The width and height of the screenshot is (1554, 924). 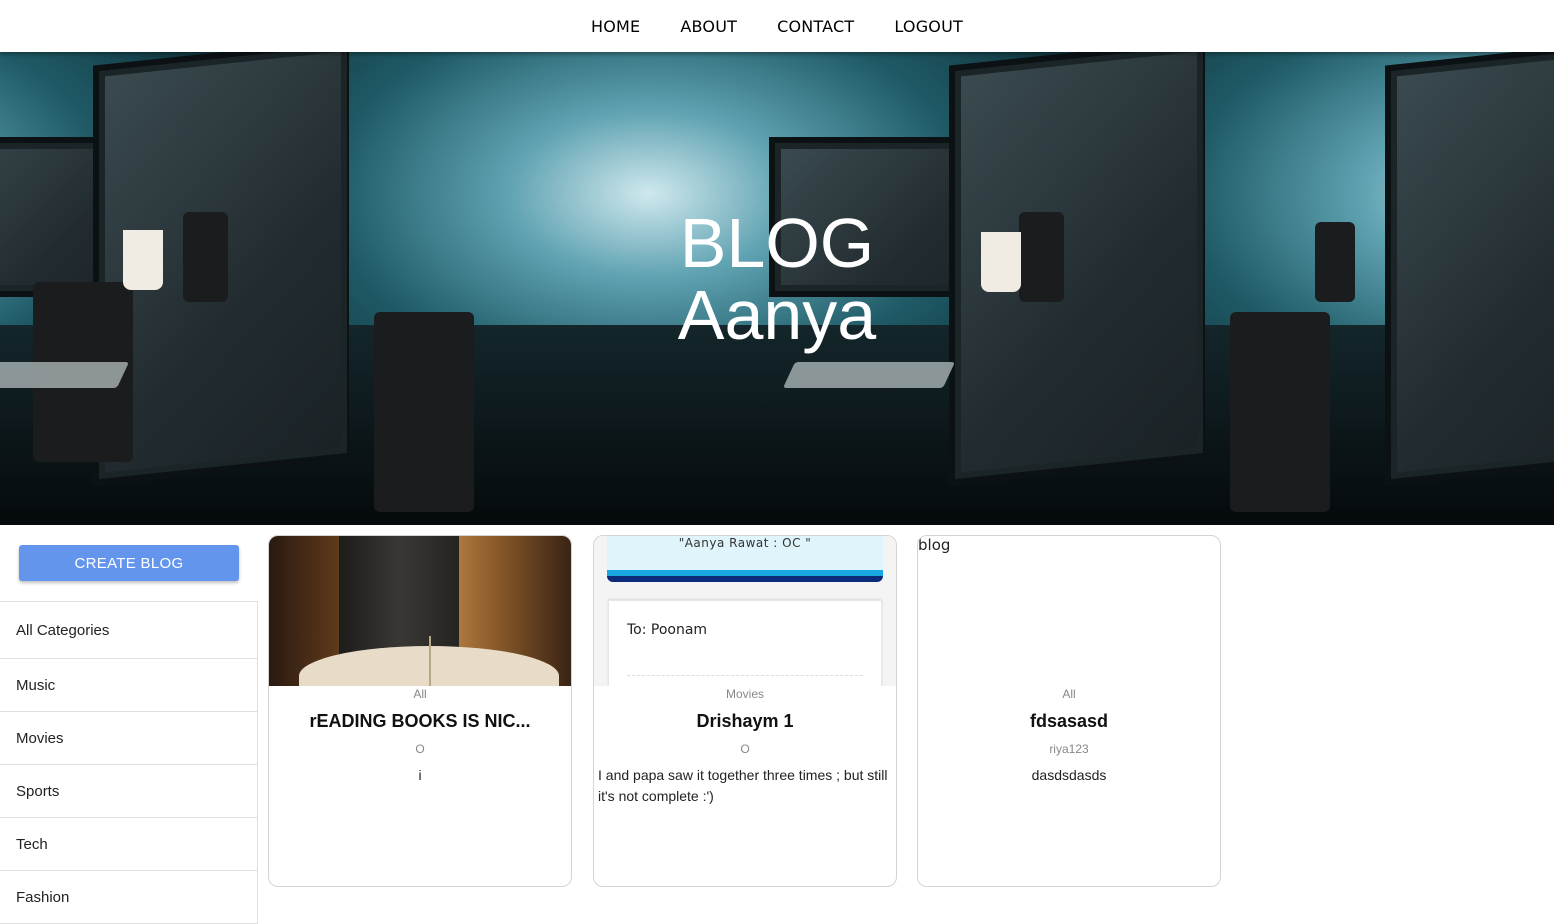 I want to click on category-item-fashion: Fashion, so click(x=128, y=897).